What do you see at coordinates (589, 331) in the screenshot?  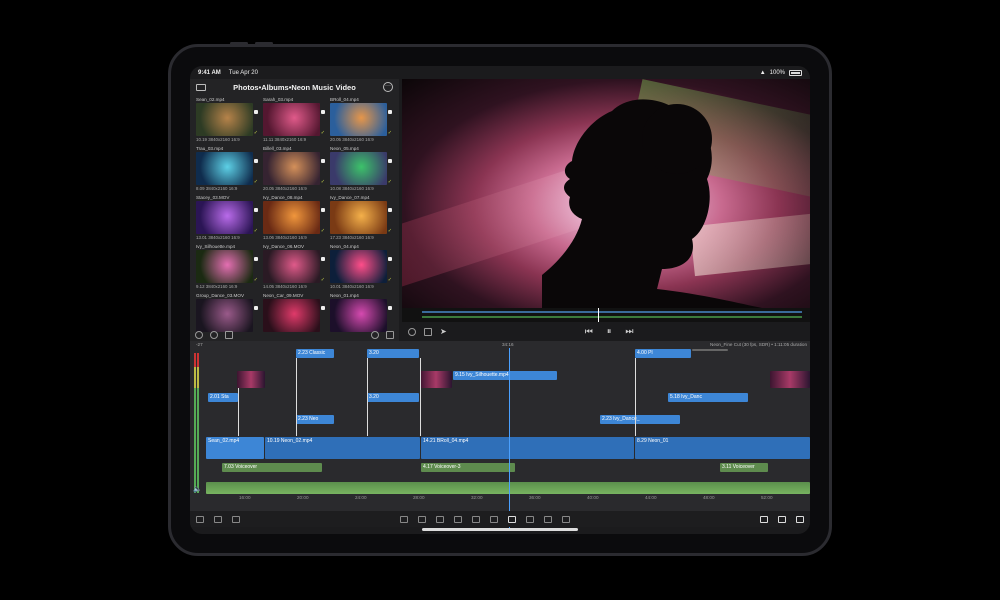 I see `skip-back-icon: ⏮` at bounding box center [589, 331].